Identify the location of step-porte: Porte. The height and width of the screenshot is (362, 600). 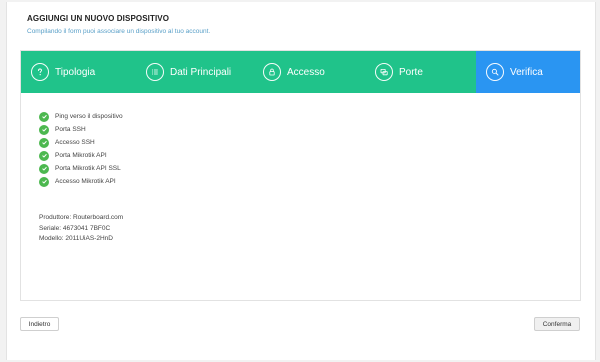
(418, 72).